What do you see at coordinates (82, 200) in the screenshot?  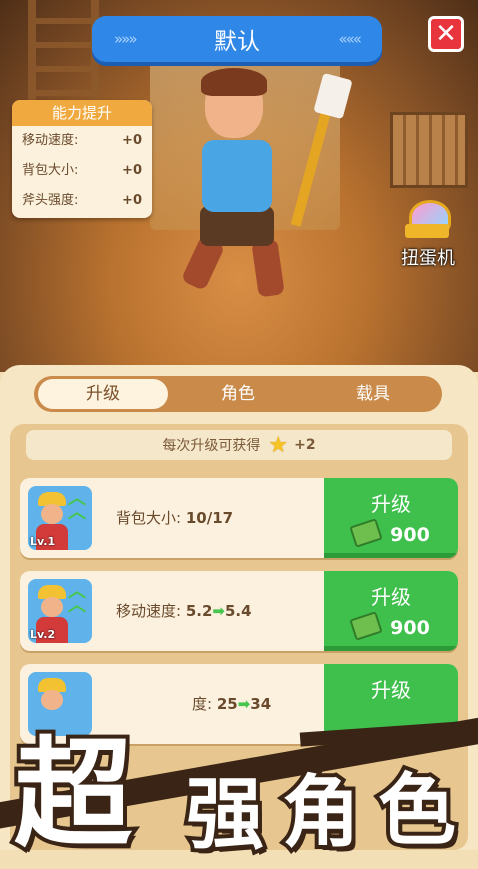 I see `stat-row-axe-strength: 斧头强度: +0` at bounding box center [82, 200].